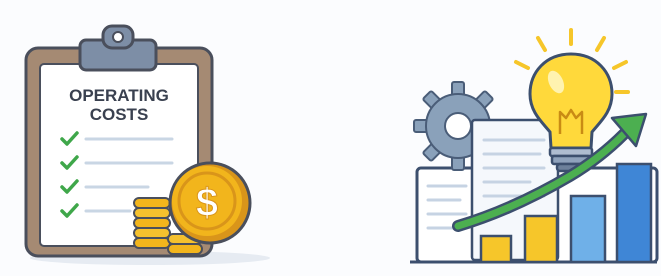  What do you see at coordinates (119, 114) in the screenshot?
I see `clipboard-title-line2: COSTS` at bounding box center [119, 114].